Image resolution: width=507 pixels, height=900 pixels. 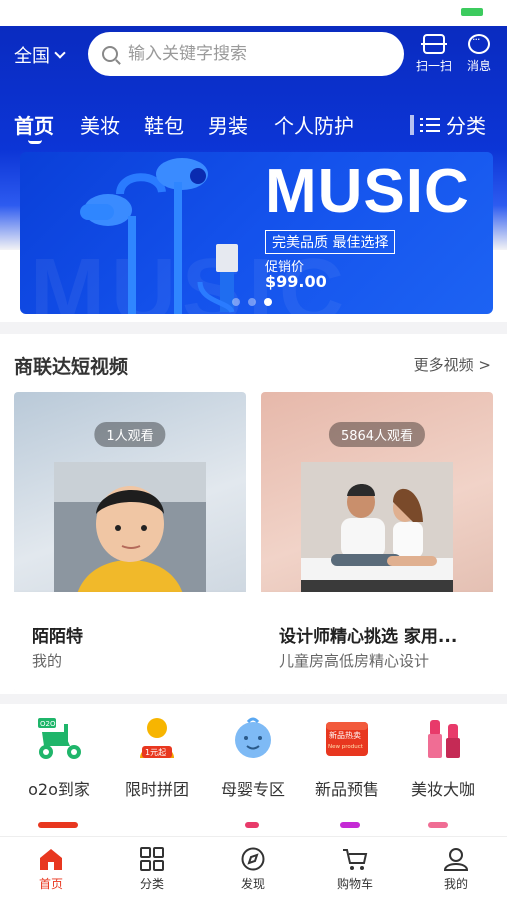 I want to click on quick-entry-label: 新品预售, so click(x=346, y=789).